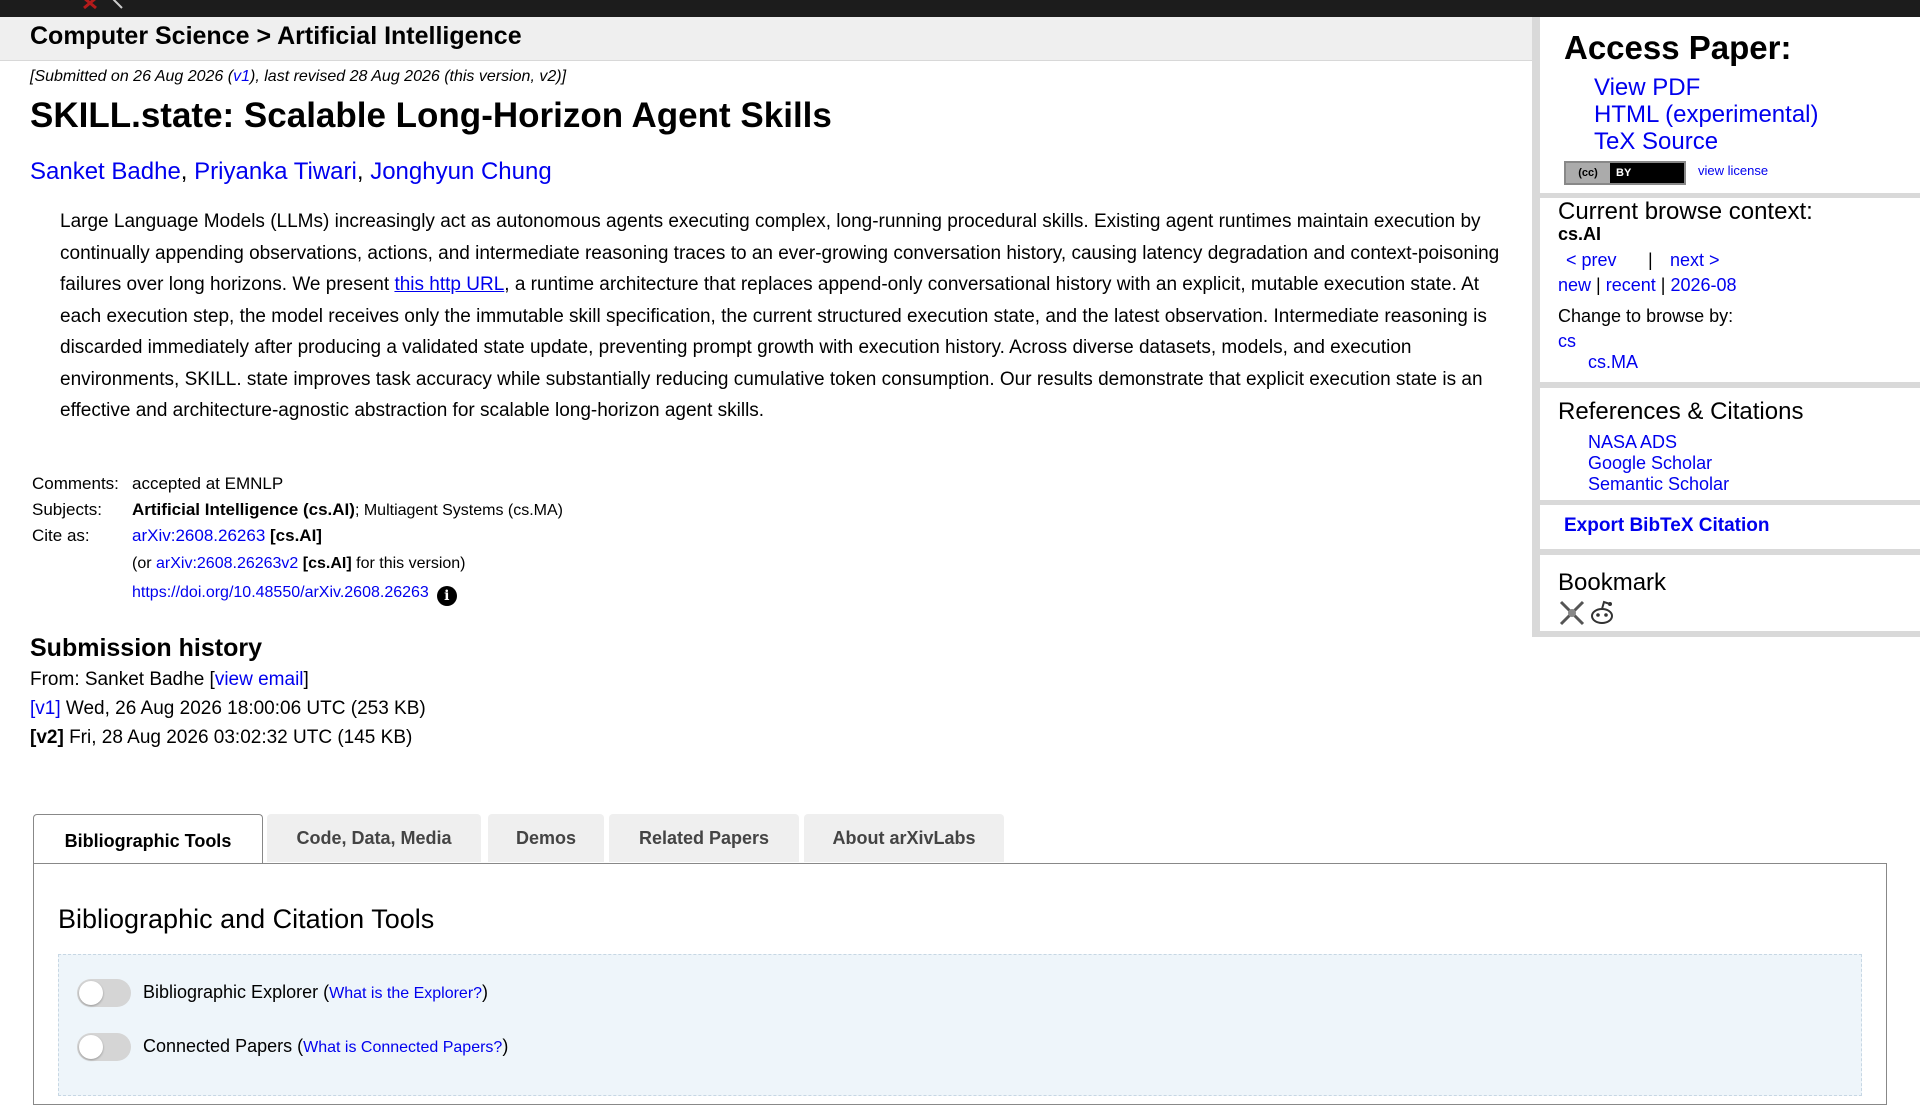  What do you see at coordinates (449, 284) in the screenshot?
I see `abstract-url-link: this http URL` at bounding box center [449, 284].